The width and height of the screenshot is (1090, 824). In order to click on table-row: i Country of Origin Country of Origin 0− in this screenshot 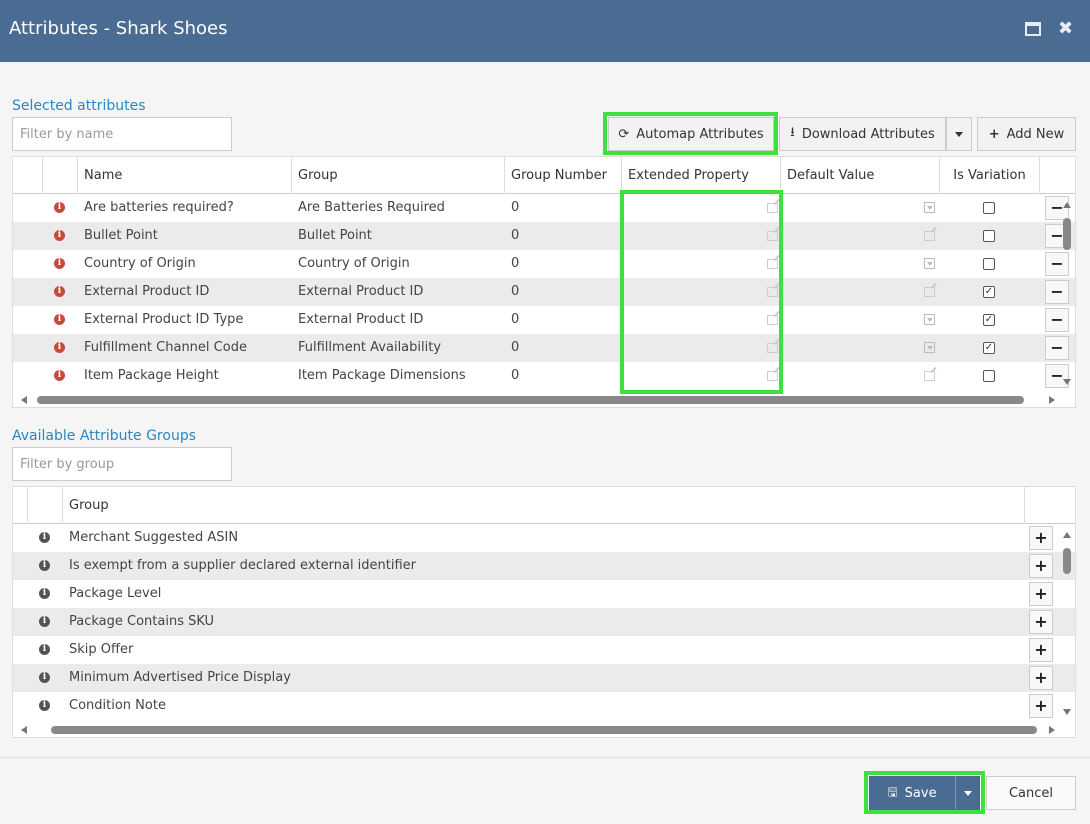, I will do `click(544, 264)`.